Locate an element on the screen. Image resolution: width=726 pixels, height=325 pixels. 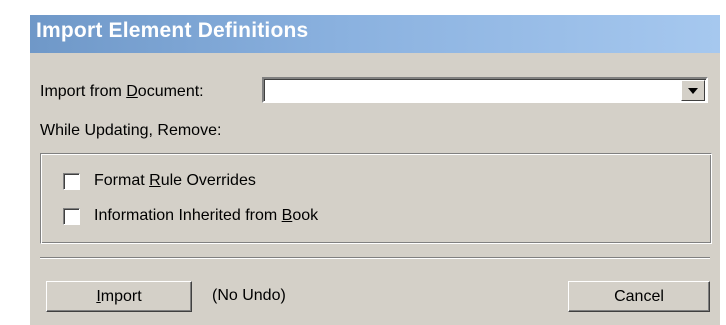
title-bar: Import Element Definitions is located at coordinates (375, 34).